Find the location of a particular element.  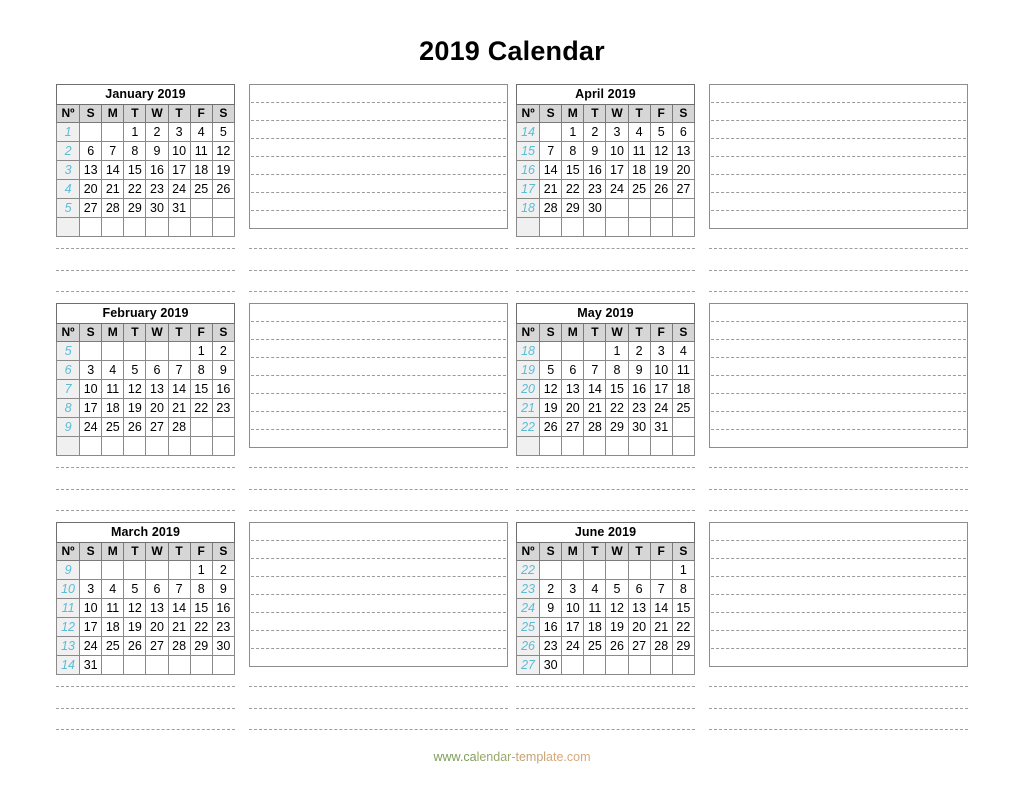

day-cell: 21 is located at coordinates (113, 189).